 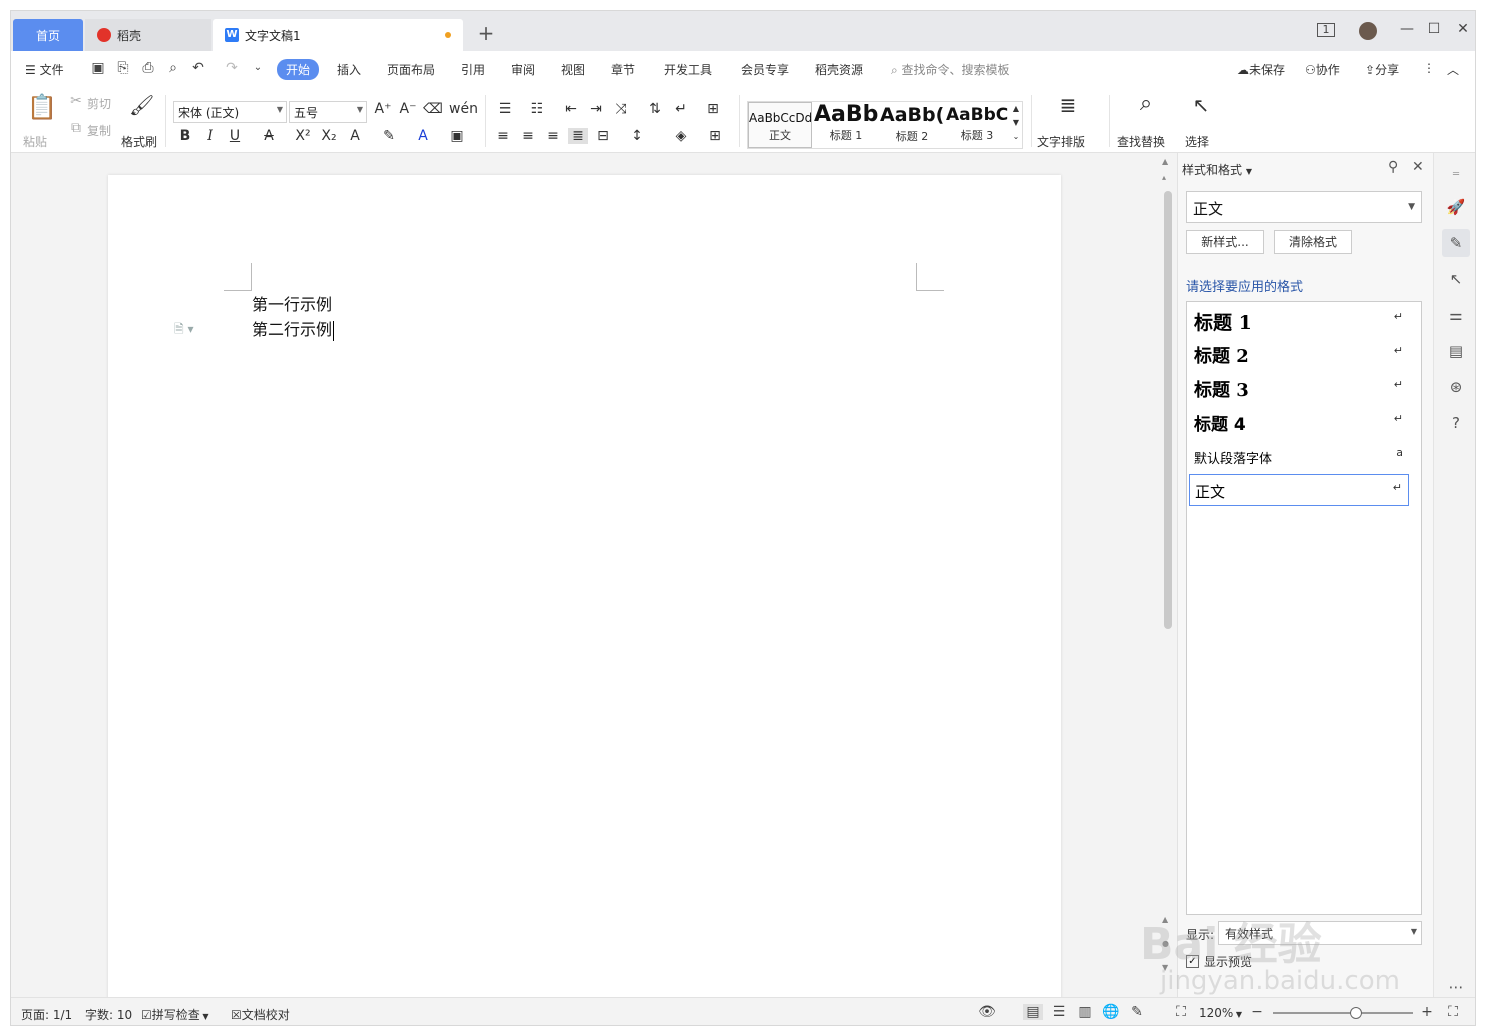 I want to click on zoom-level: 120% ▼, so click(x=1220, y=1013).